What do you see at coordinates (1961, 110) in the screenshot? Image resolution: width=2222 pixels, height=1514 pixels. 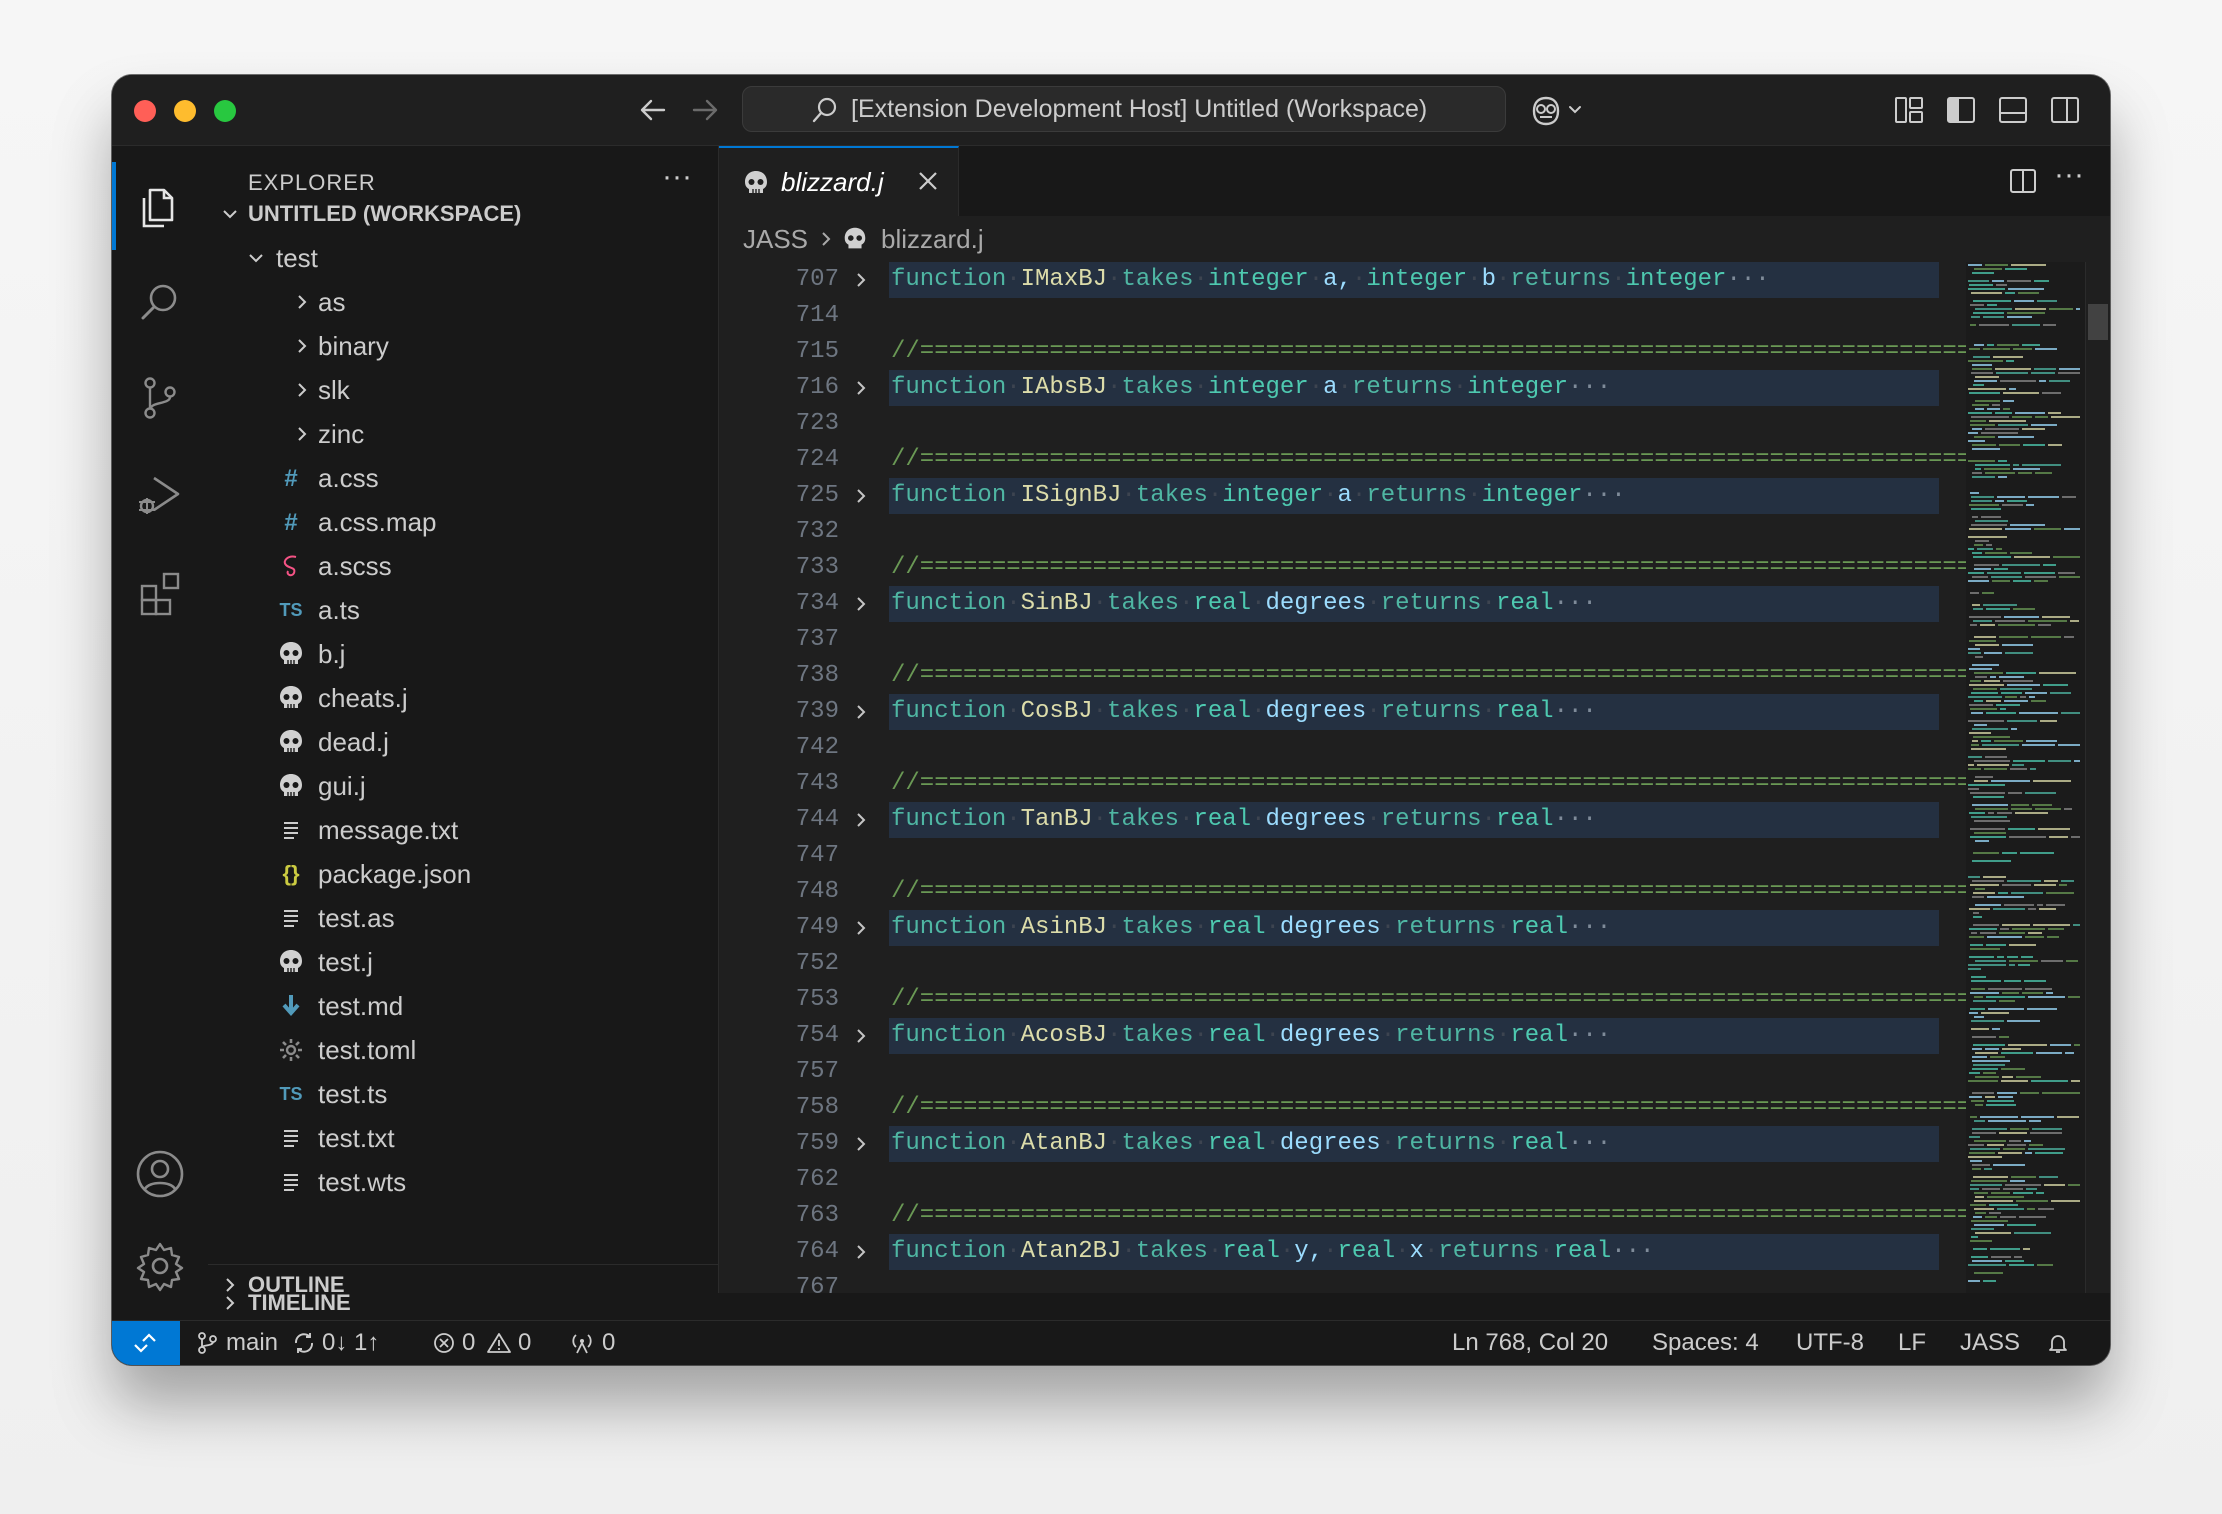 I see `toggle-primary-sidebar-icon` at bounding box center [1961, 110].